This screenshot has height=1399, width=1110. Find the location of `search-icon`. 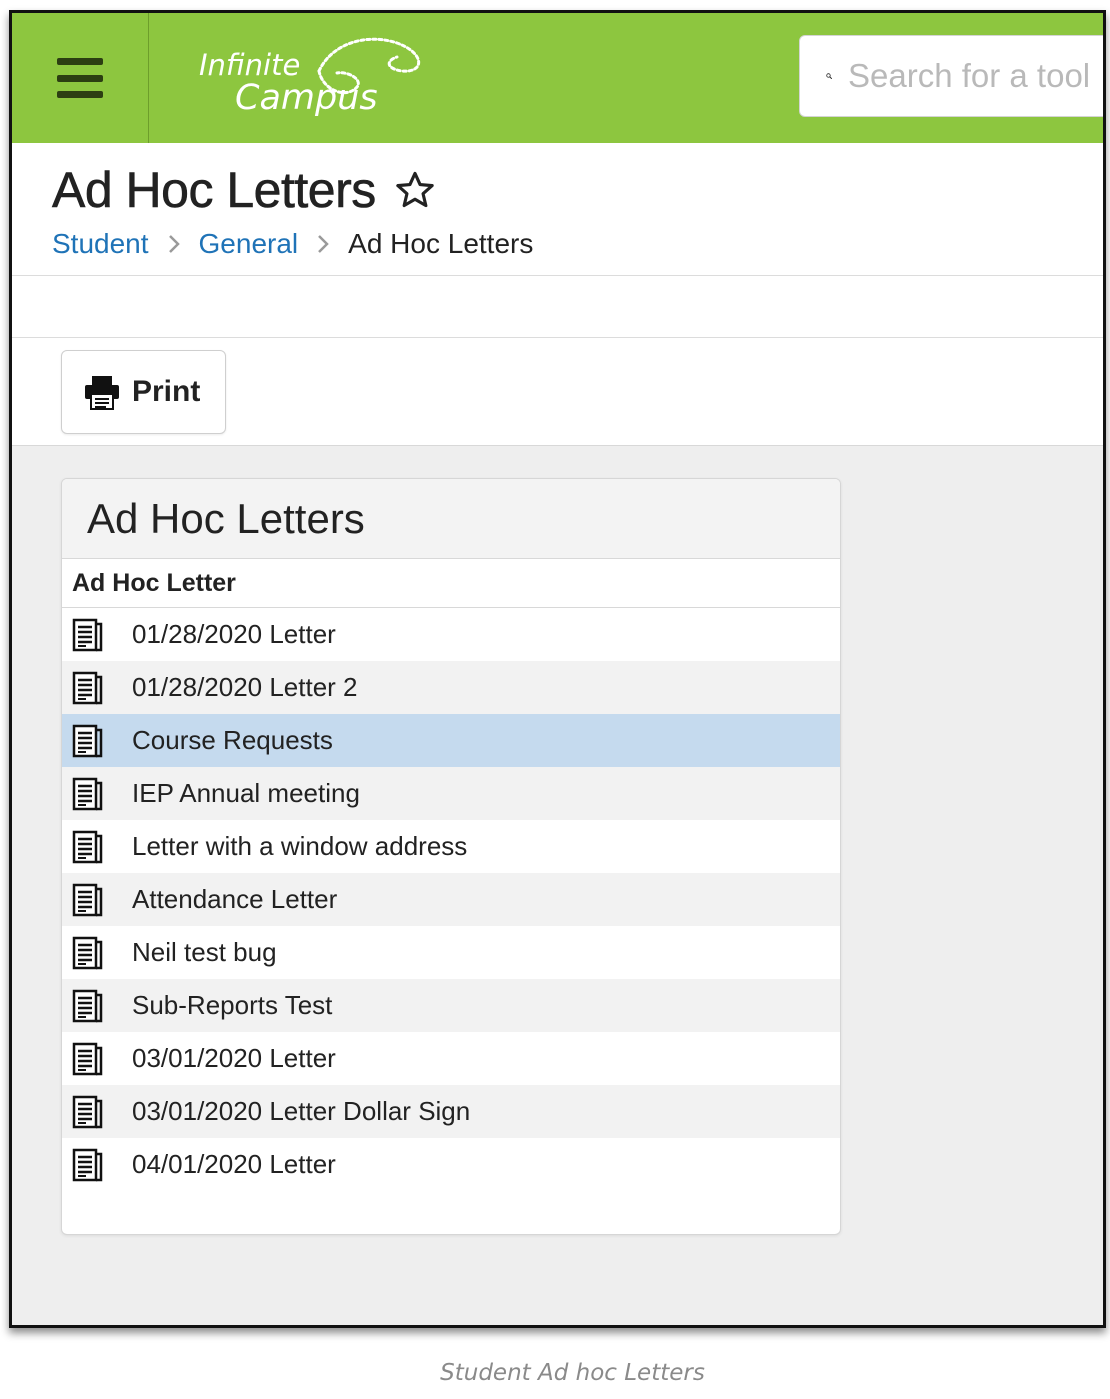

search-icon is located at coordinates (829, 76).